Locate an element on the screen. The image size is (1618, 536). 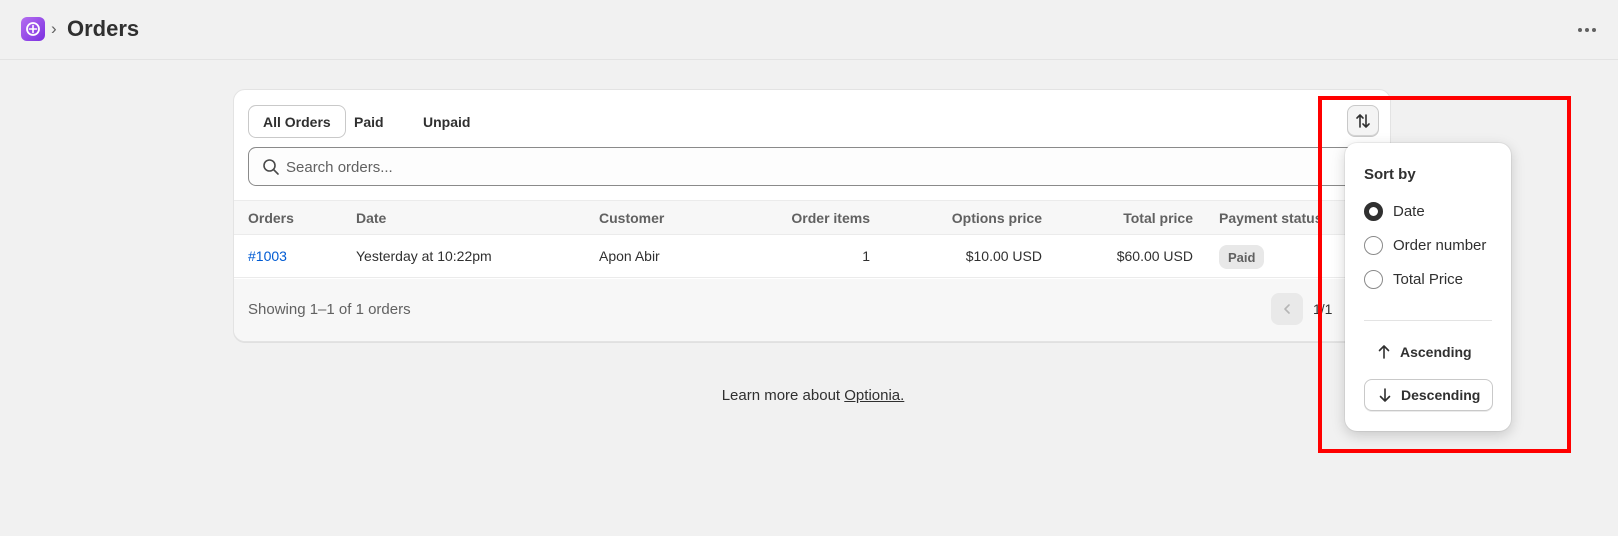
total-price: $60.00 USD is located at coordinates (1154, 256).